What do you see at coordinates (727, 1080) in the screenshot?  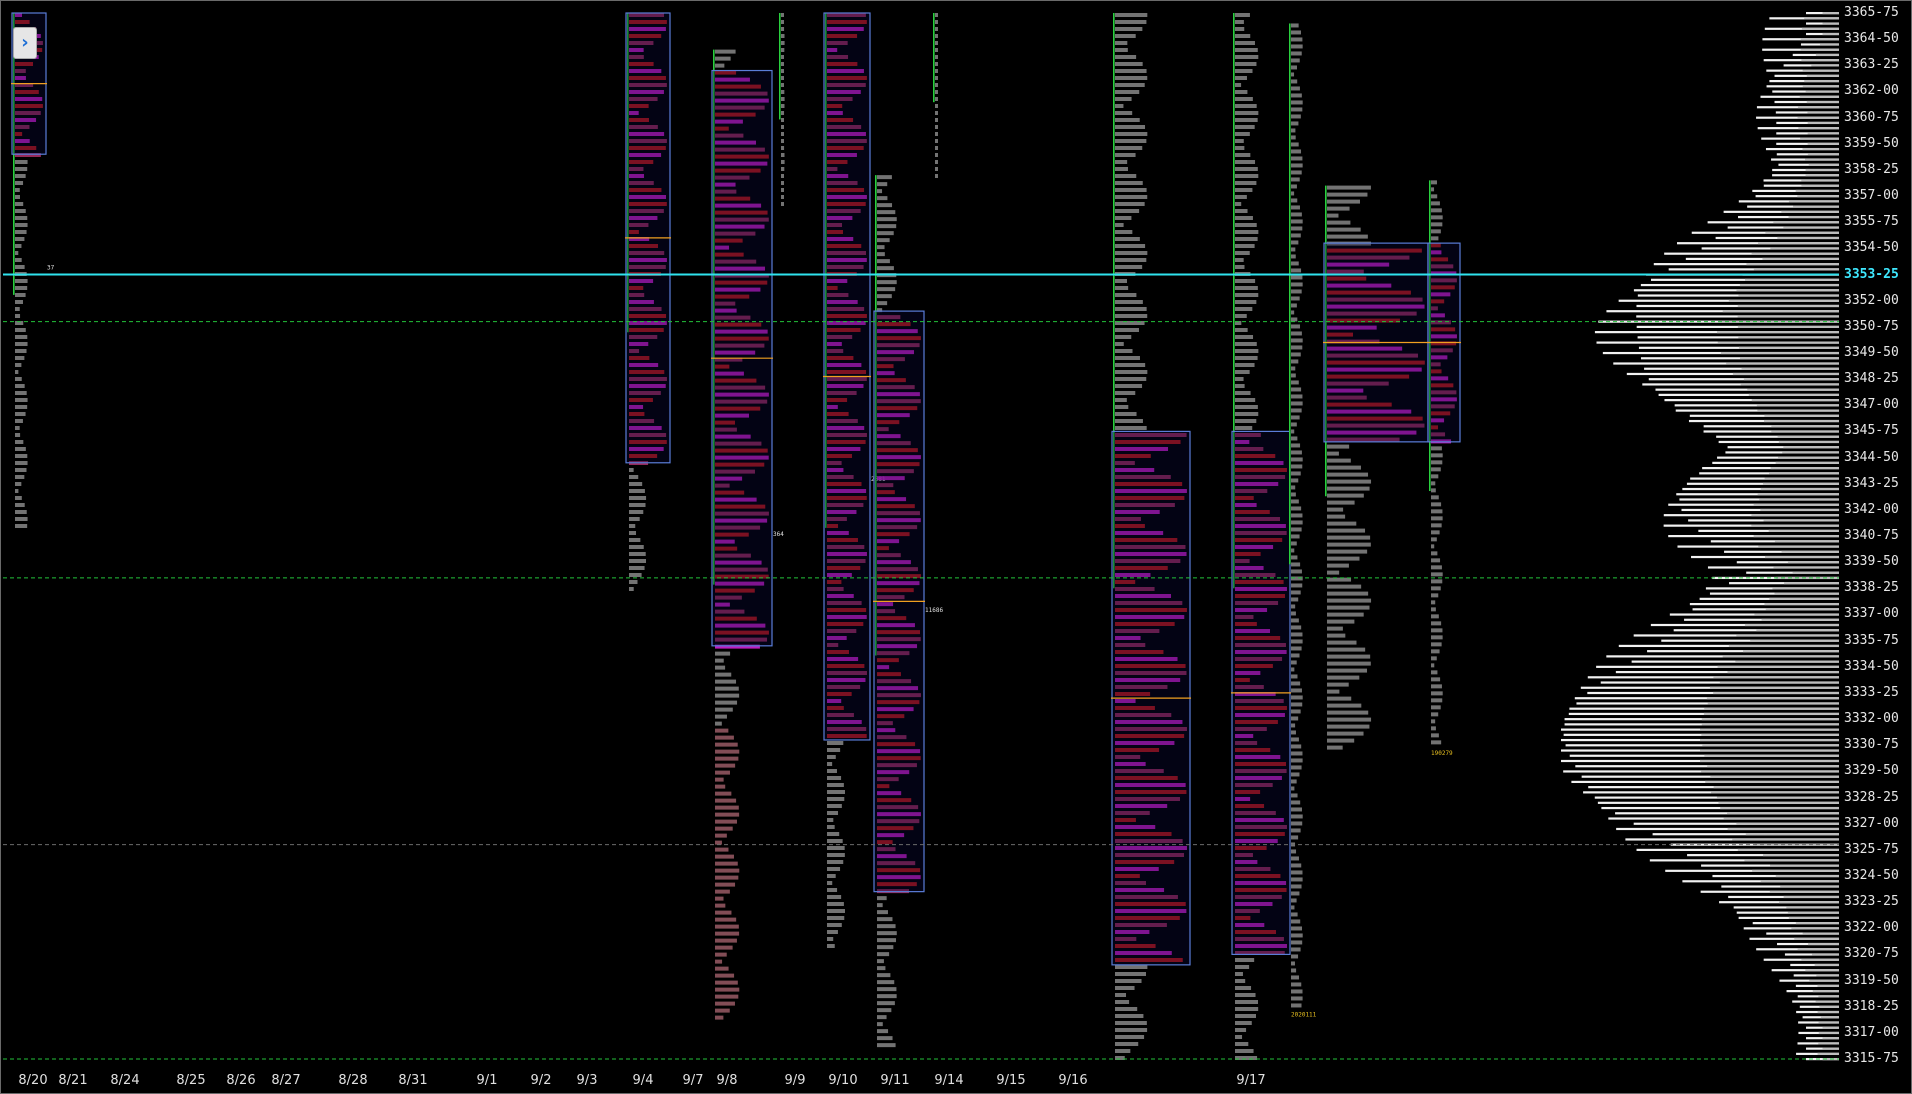 I see `date-tick-label: 9/8` at bounding box center [727, 1080].